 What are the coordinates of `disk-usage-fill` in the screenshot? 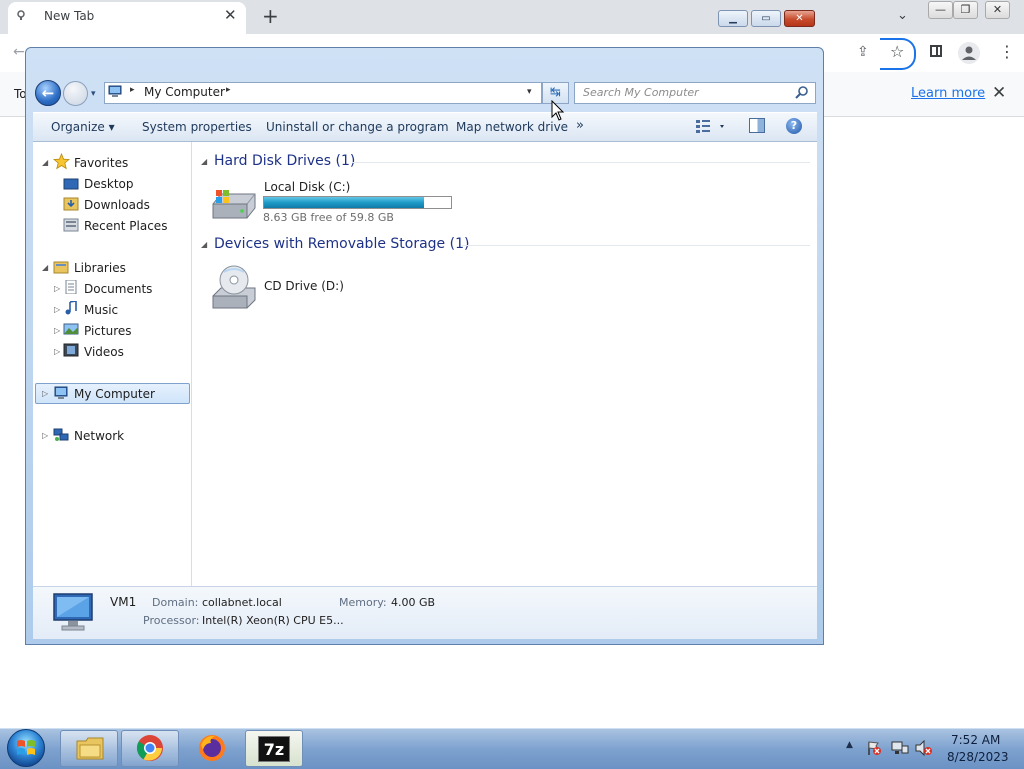 It's located at (344, 202).